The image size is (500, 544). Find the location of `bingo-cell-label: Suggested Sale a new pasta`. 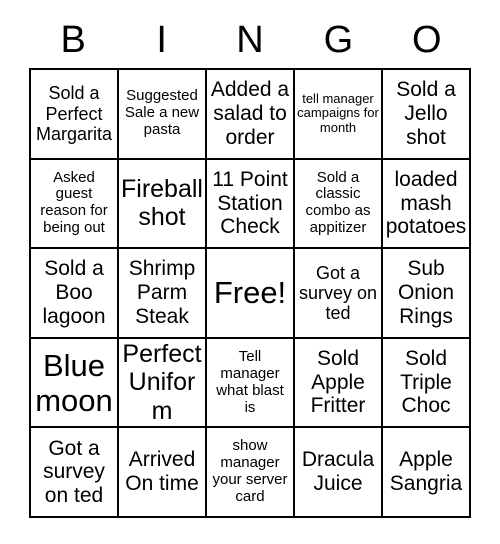

bingo-cell-label: Suggested Sale a new pasta is located at coordinates (162, 113).